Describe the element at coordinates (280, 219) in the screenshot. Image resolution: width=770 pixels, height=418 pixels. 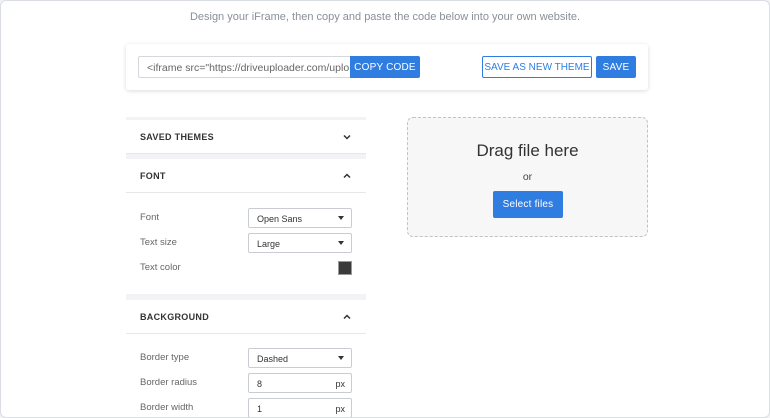
I see `font-select-value: Open Sans` at that location.